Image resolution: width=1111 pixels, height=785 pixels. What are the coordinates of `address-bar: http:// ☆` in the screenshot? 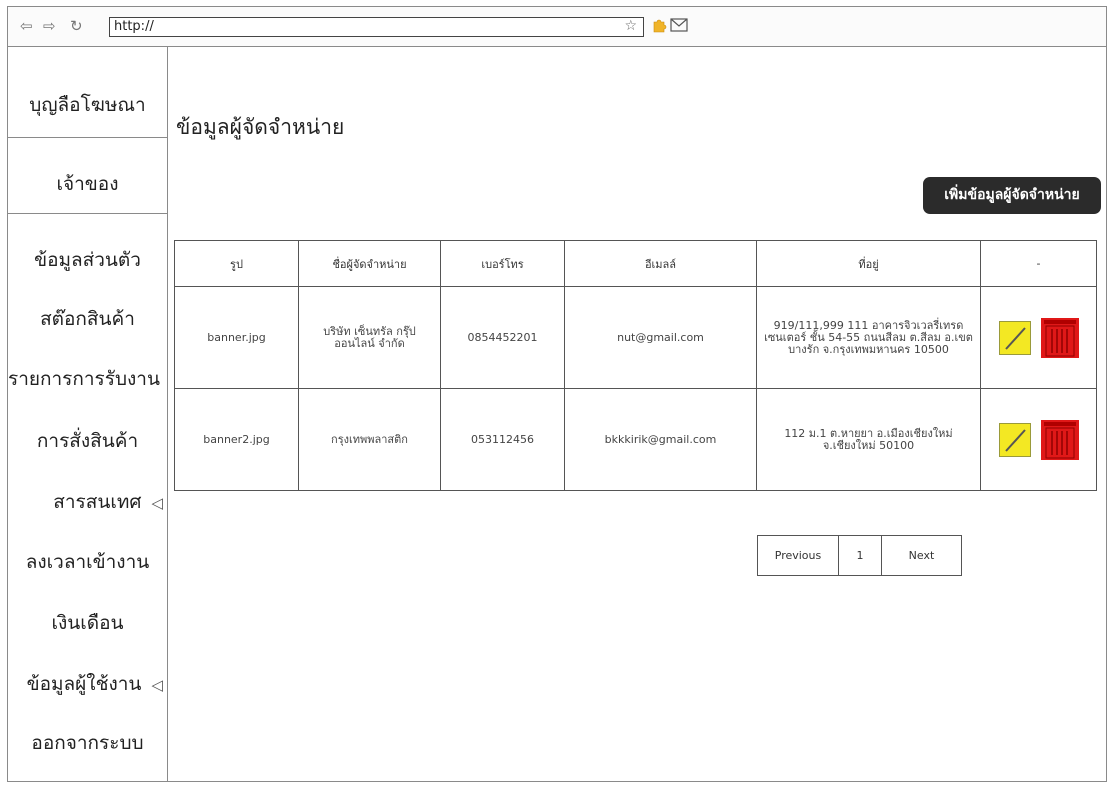 It's located at (376, 27).